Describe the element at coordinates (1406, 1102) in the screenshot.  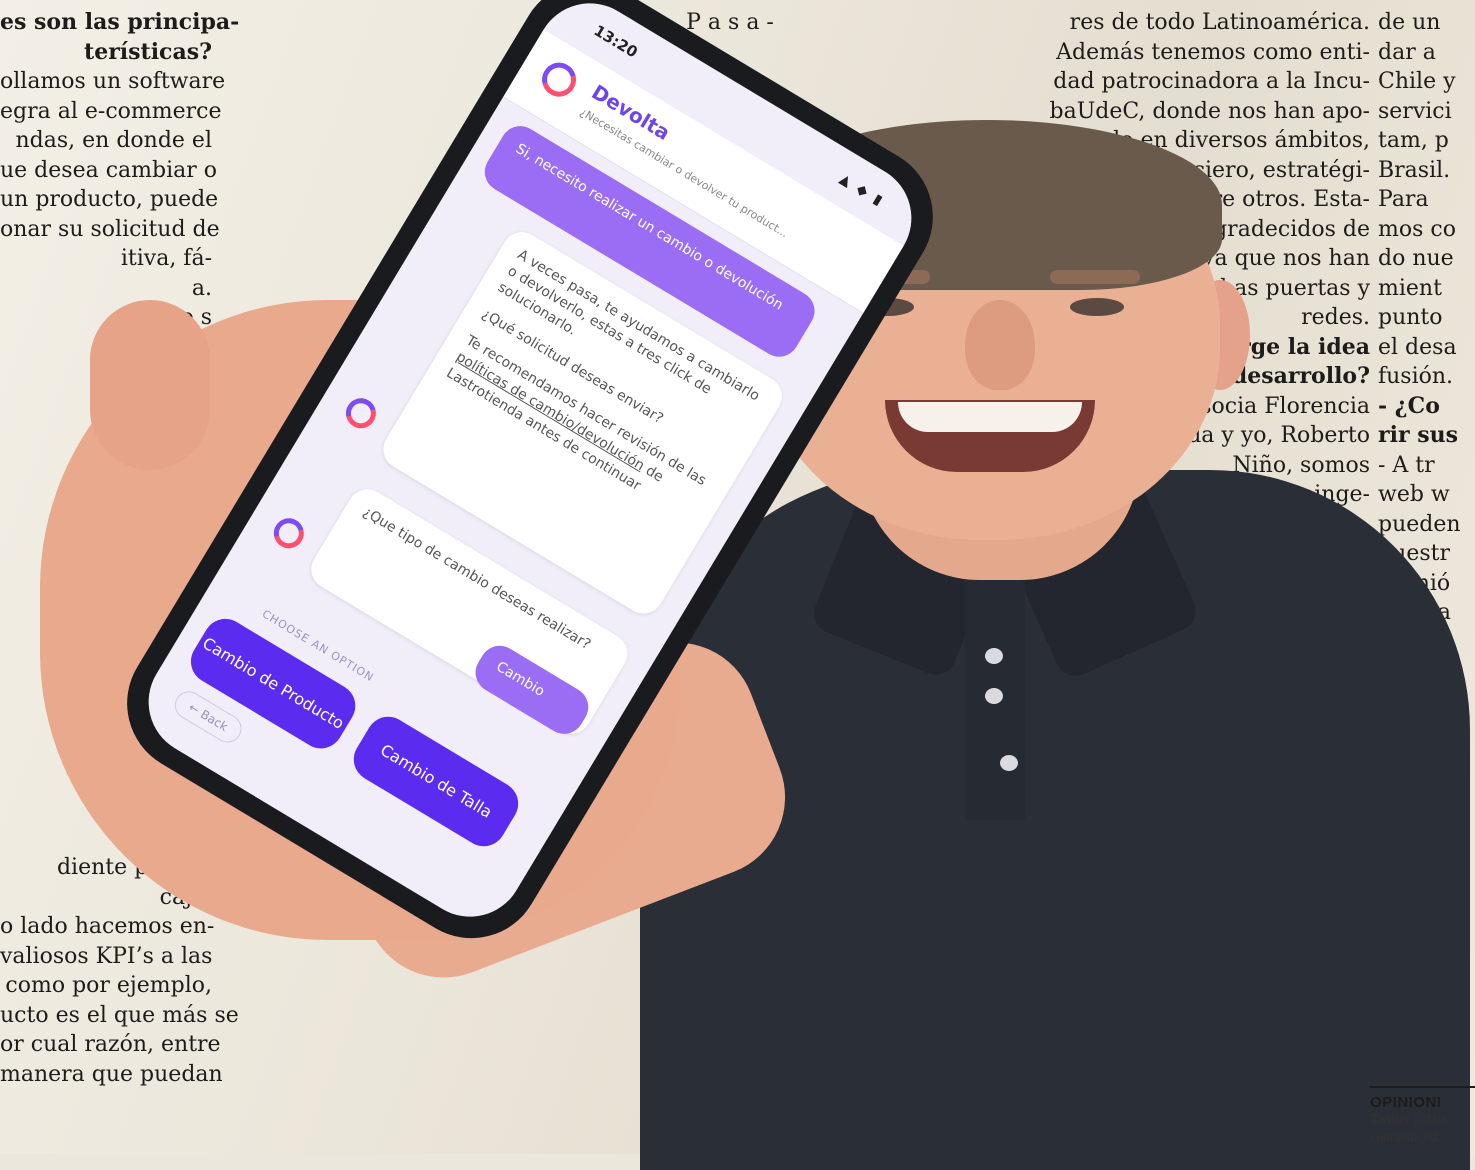
I see `footer-section-title: OPINIONI` at that location.